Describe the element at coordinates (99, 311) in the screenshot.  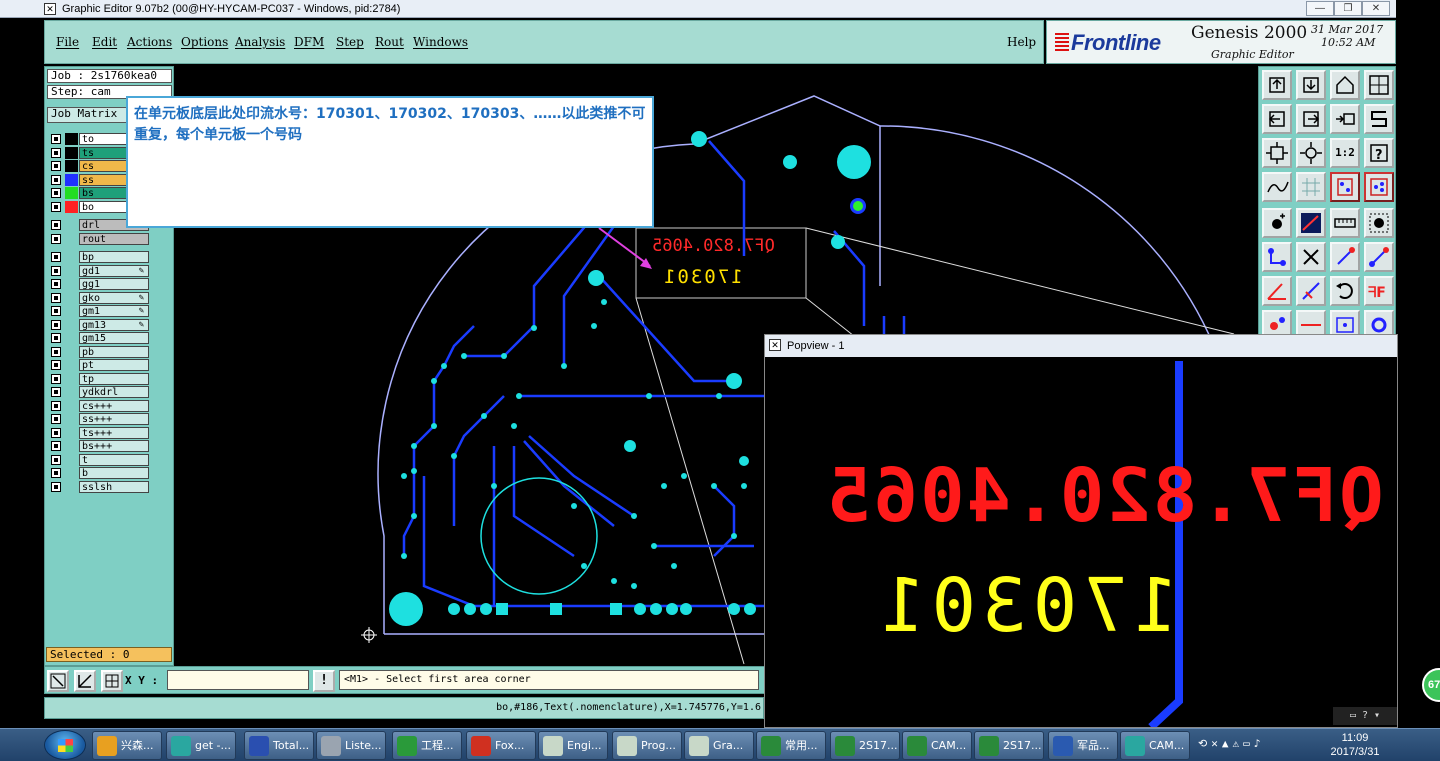
I see `layer-row-gm1: gm1 ✎` at that location.